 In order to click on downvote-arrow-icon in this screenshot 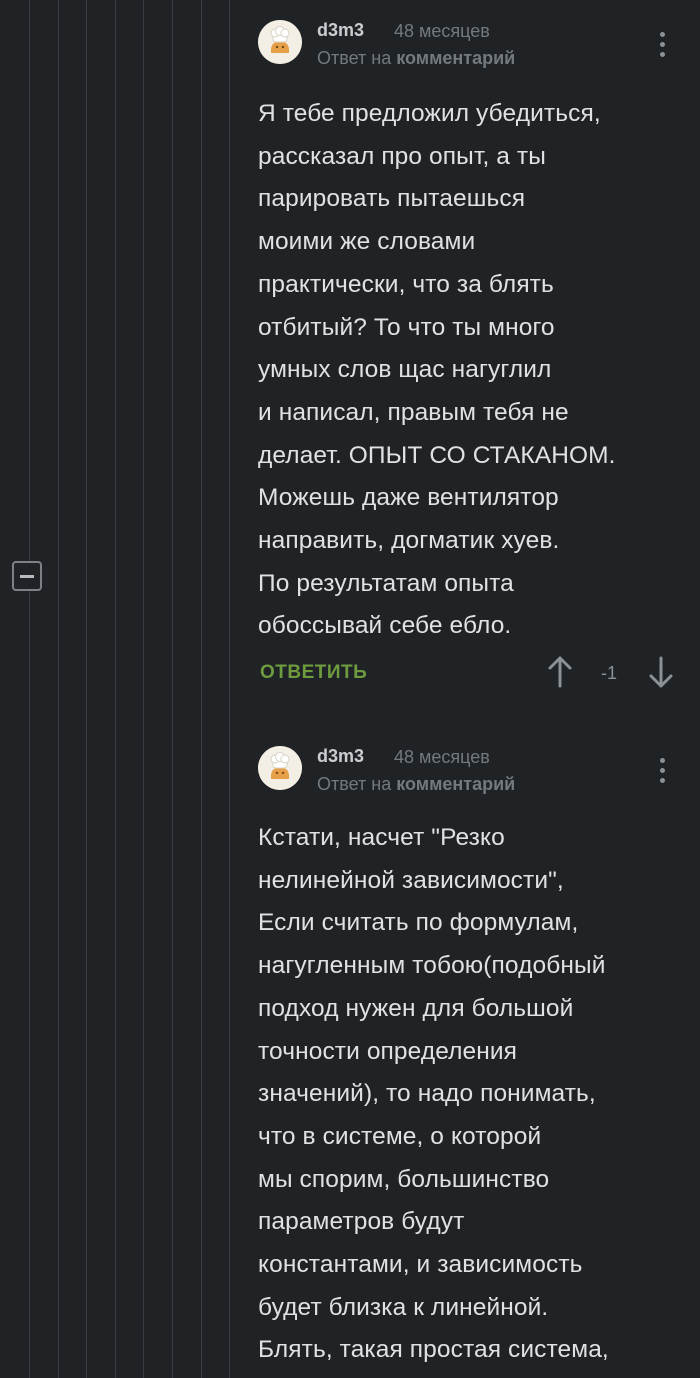, I will do `click(661, 672)`.